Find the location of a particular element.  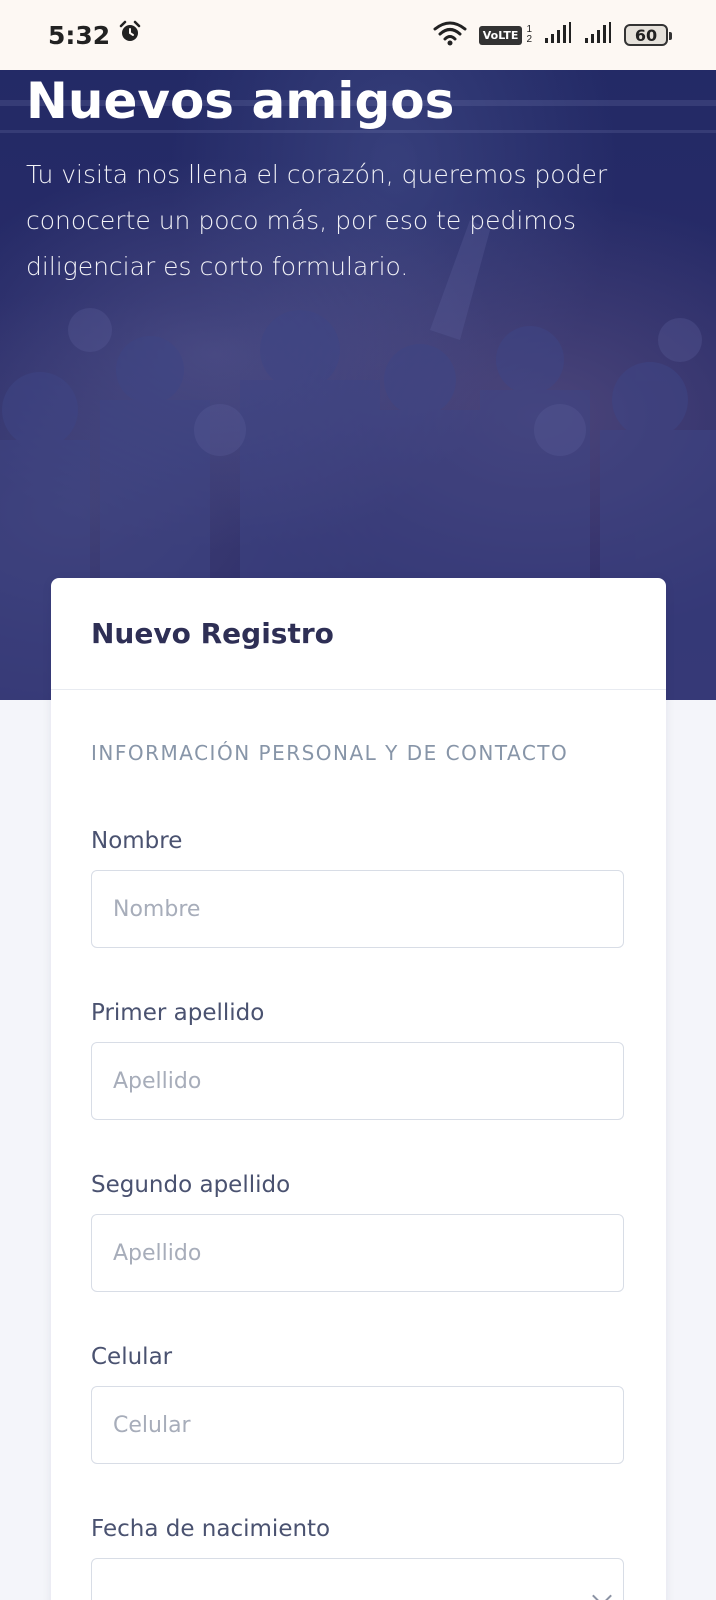

section-title: INFORMACIÓN PERSONAL Y DE CONTACTO is located at coordinates (330, 753).